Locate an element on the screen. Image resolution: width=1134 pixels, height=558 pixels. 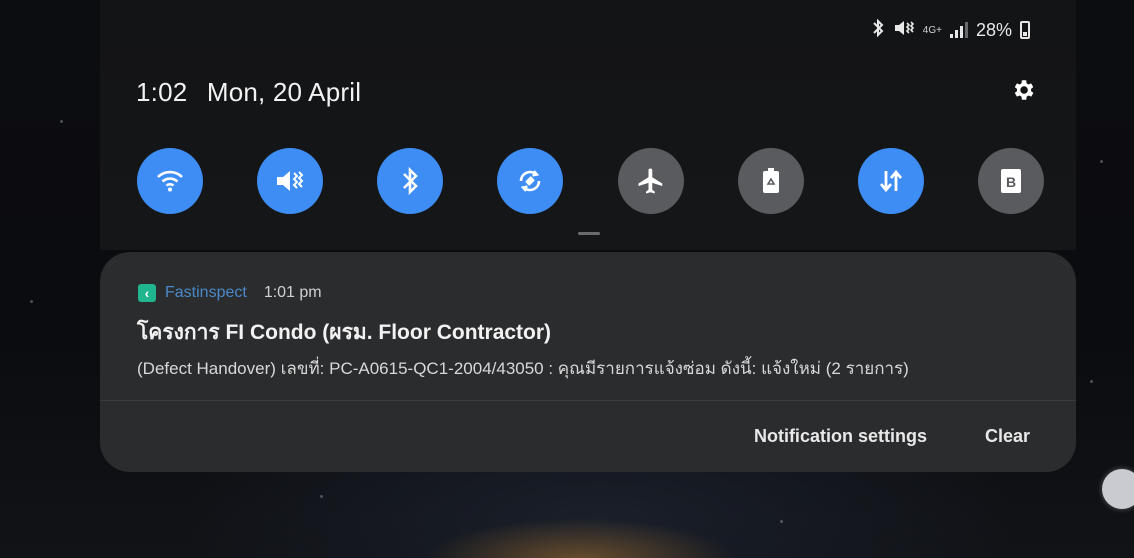
notification-title: โครงการ FI Condo (ผรม. Floor Contractor) is located at coordinates (344, 332).